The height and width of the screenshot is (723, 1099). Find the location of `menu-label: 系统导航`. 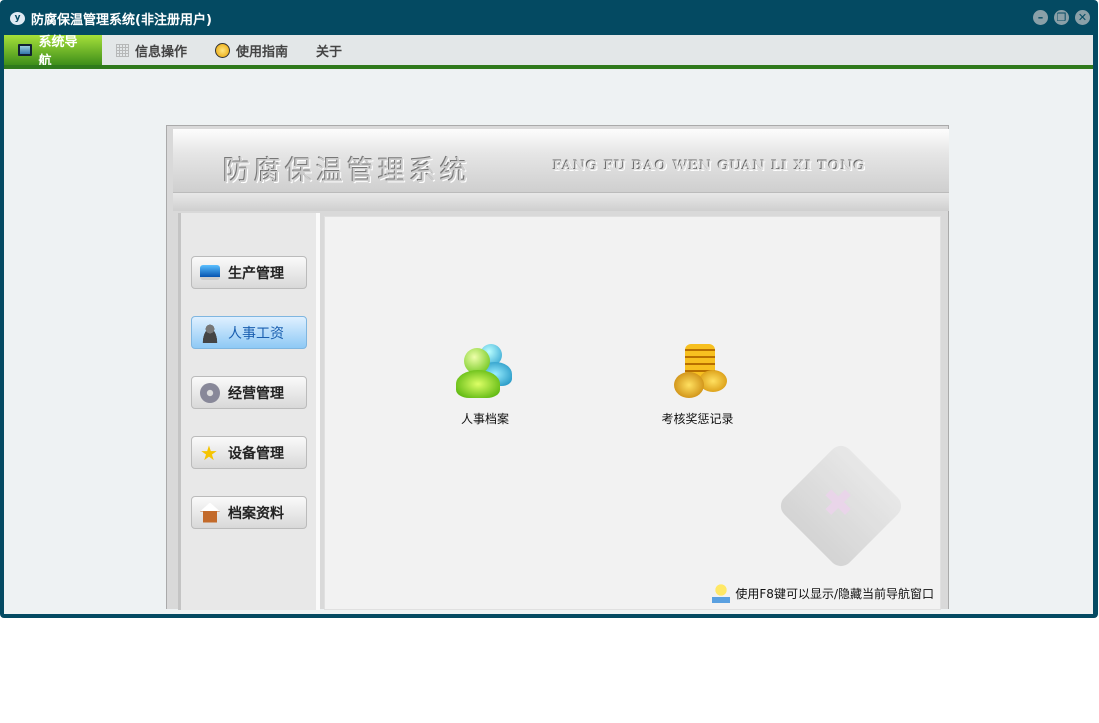

menu-label: 系统导航 is located at coordinates (58, 52).